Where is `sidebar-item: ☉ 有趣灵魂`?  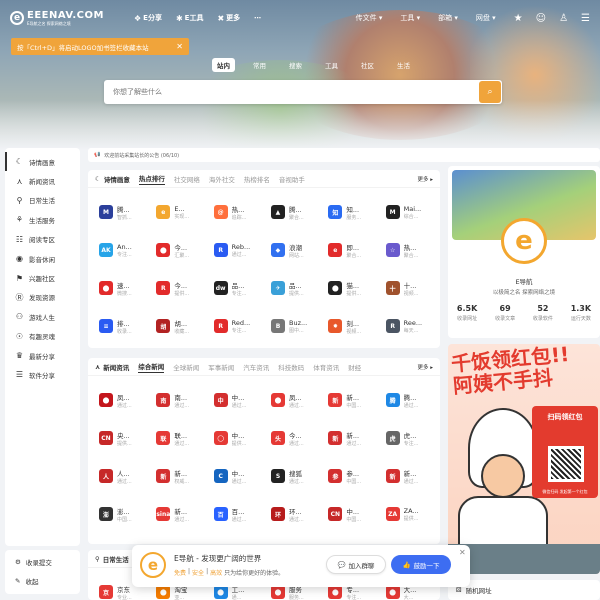 sidebar-item: ☉ 有趣灵魂 is located at coordinates (42, 336).